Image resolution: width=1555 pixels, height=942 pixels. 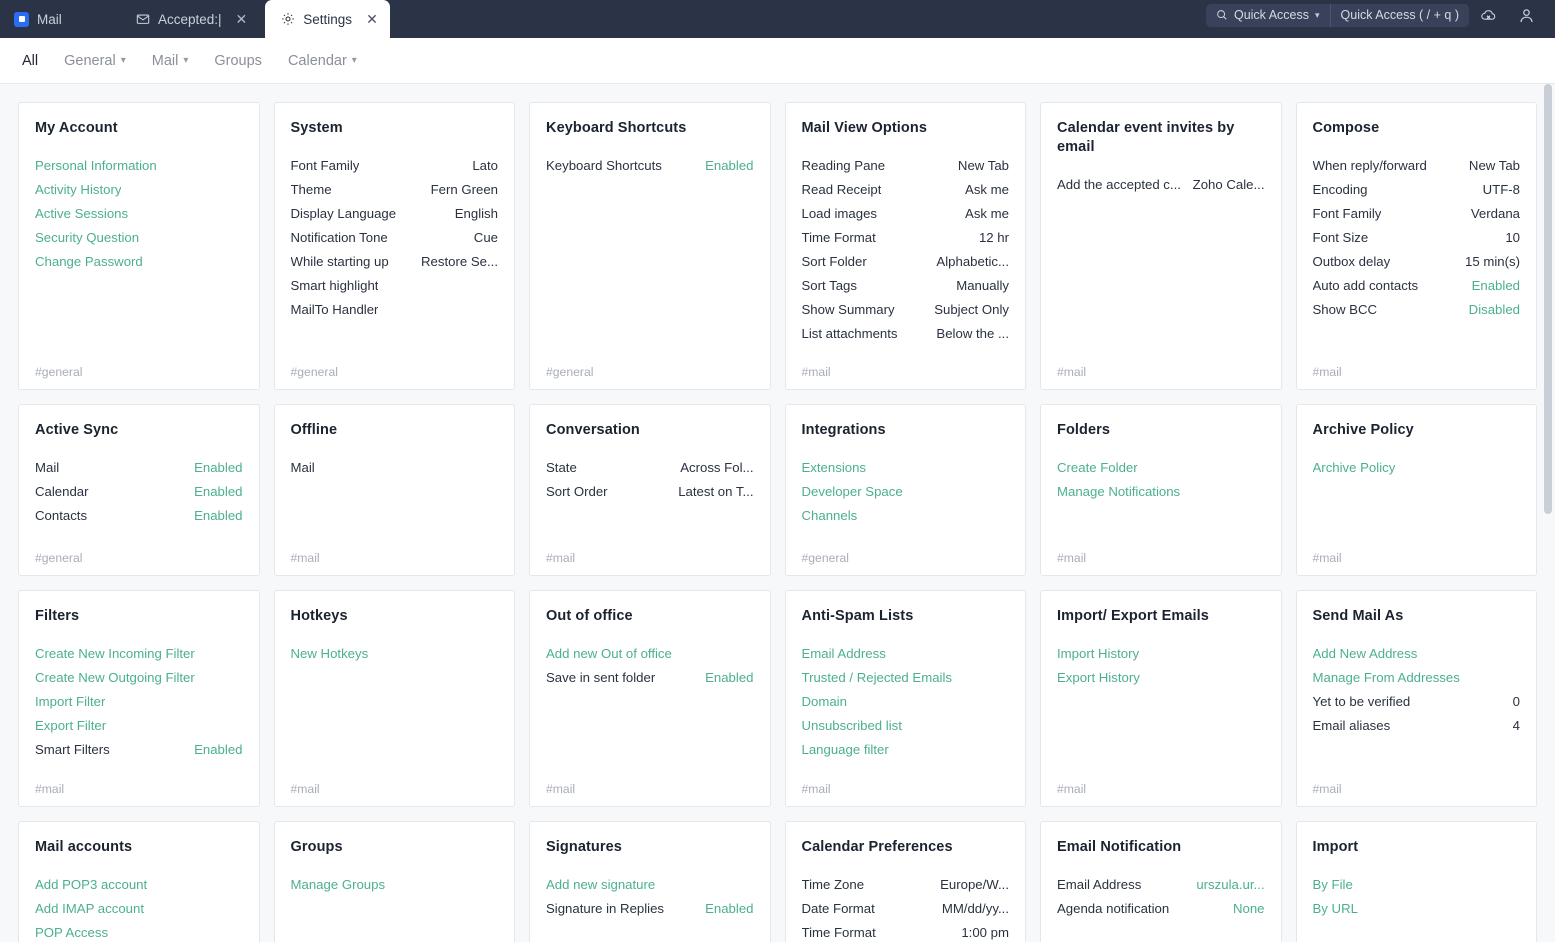 I want to click on tab-accepted: Accepted:| ✕, so click(x=192, y=19).